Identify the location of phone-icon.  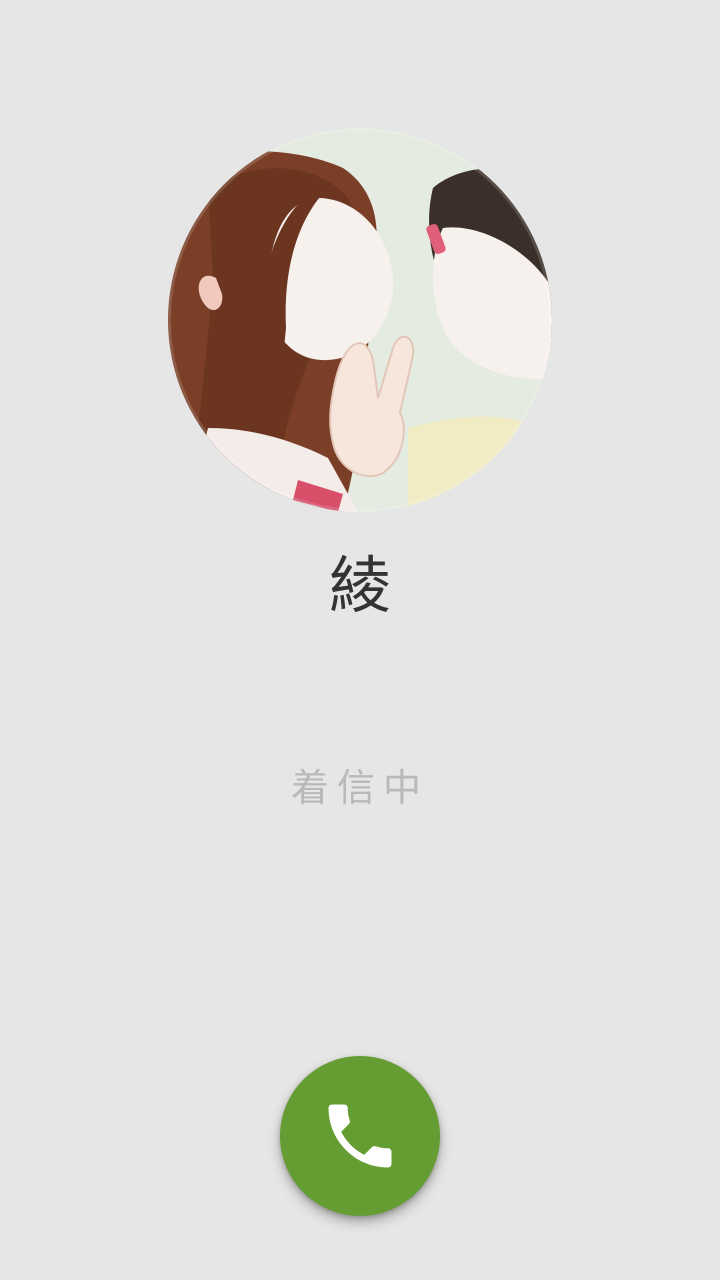
(360, 1136).